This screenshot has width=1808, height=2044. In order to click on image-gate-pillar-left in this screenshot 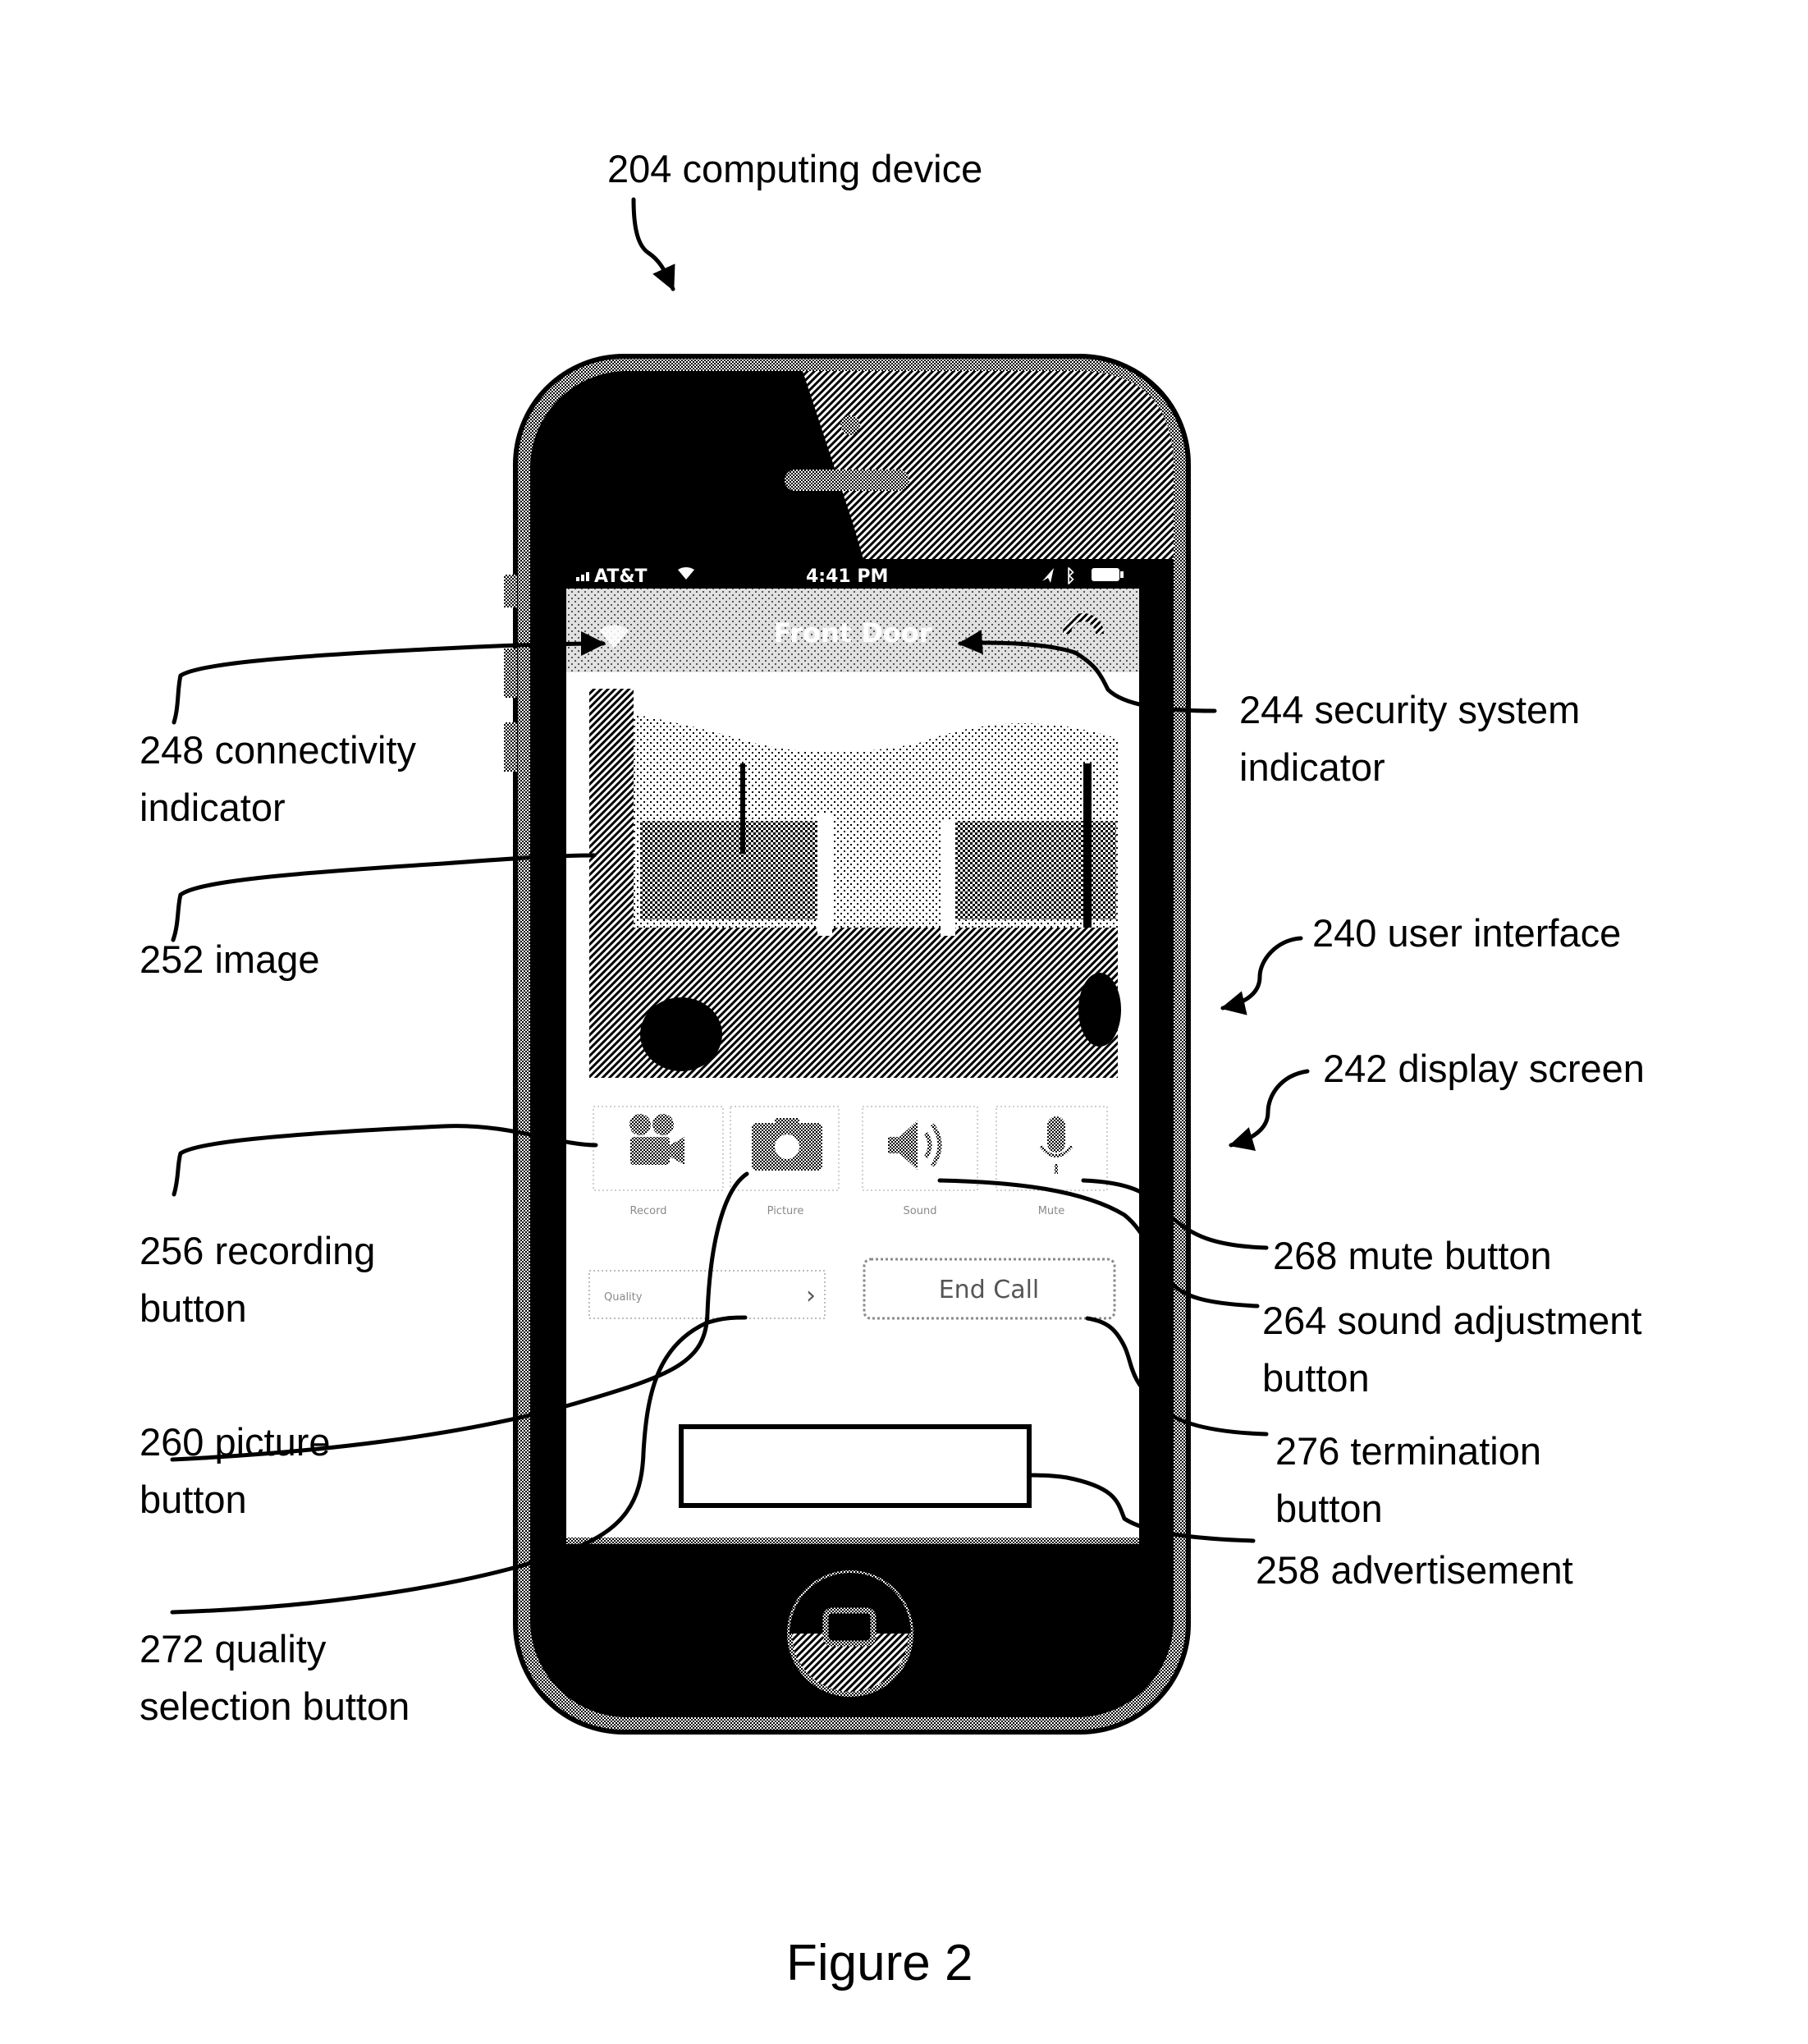, I will do `click(824, 874)`.